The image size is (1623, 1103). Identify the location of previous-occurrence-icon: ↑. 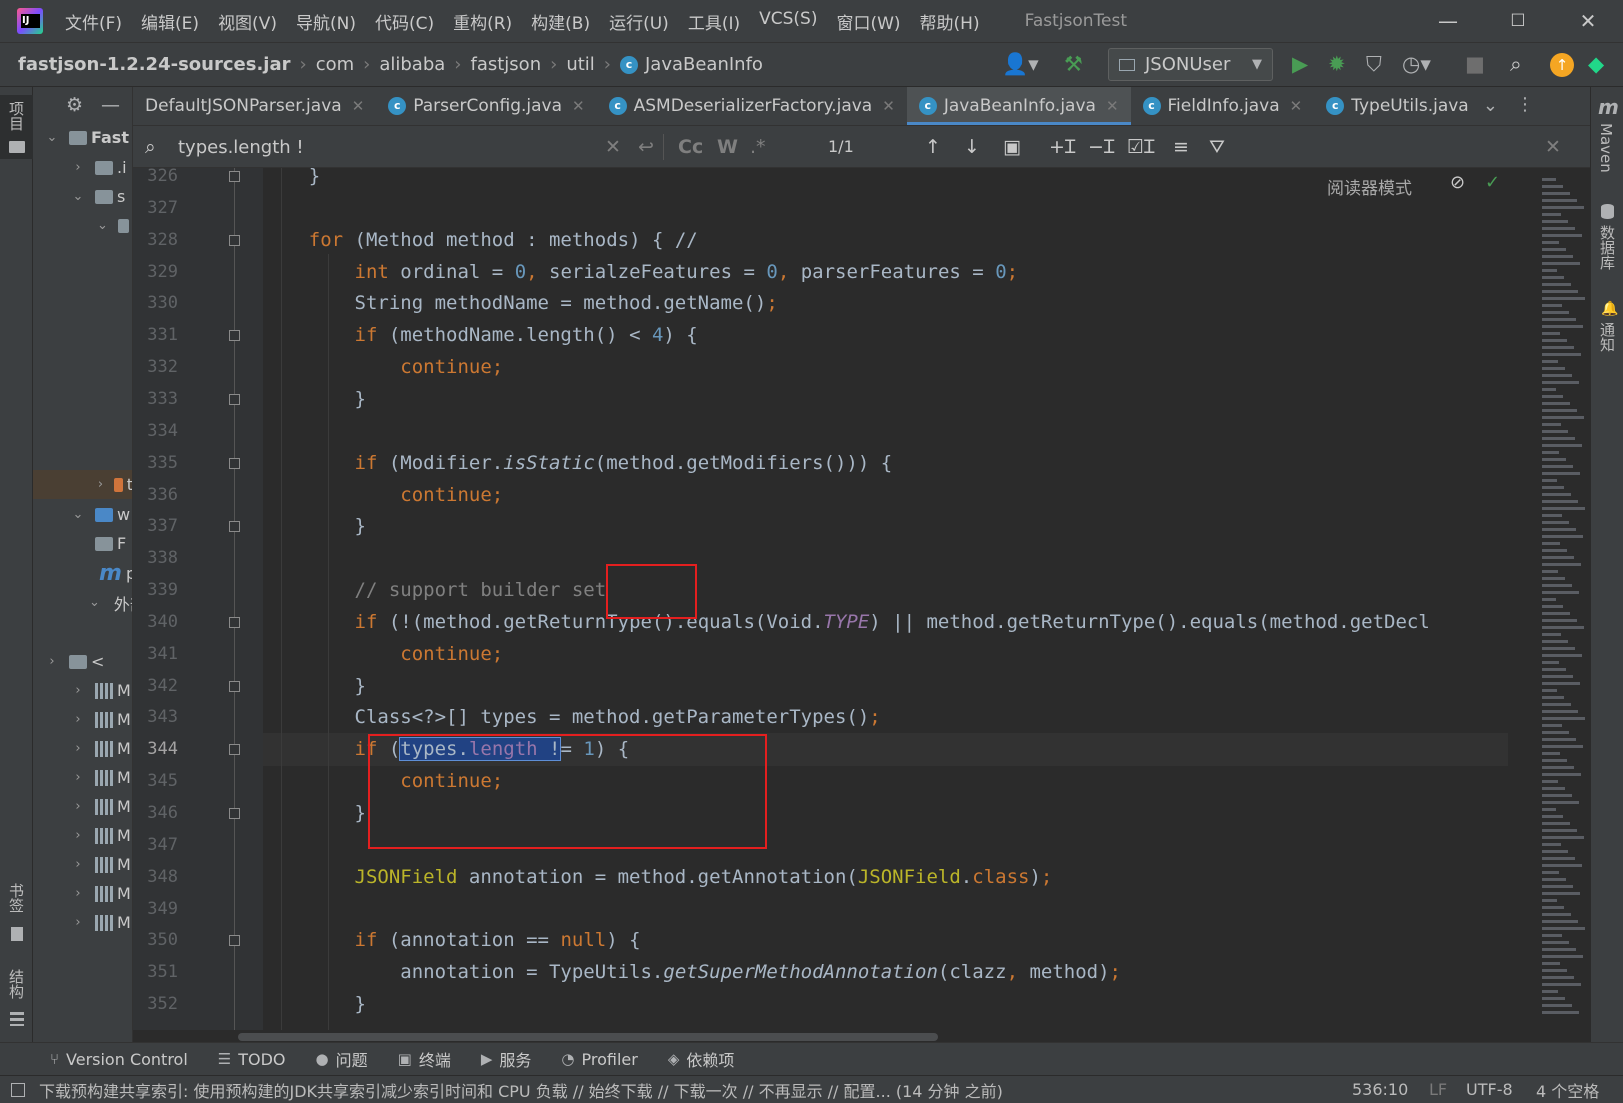
(933, 147).